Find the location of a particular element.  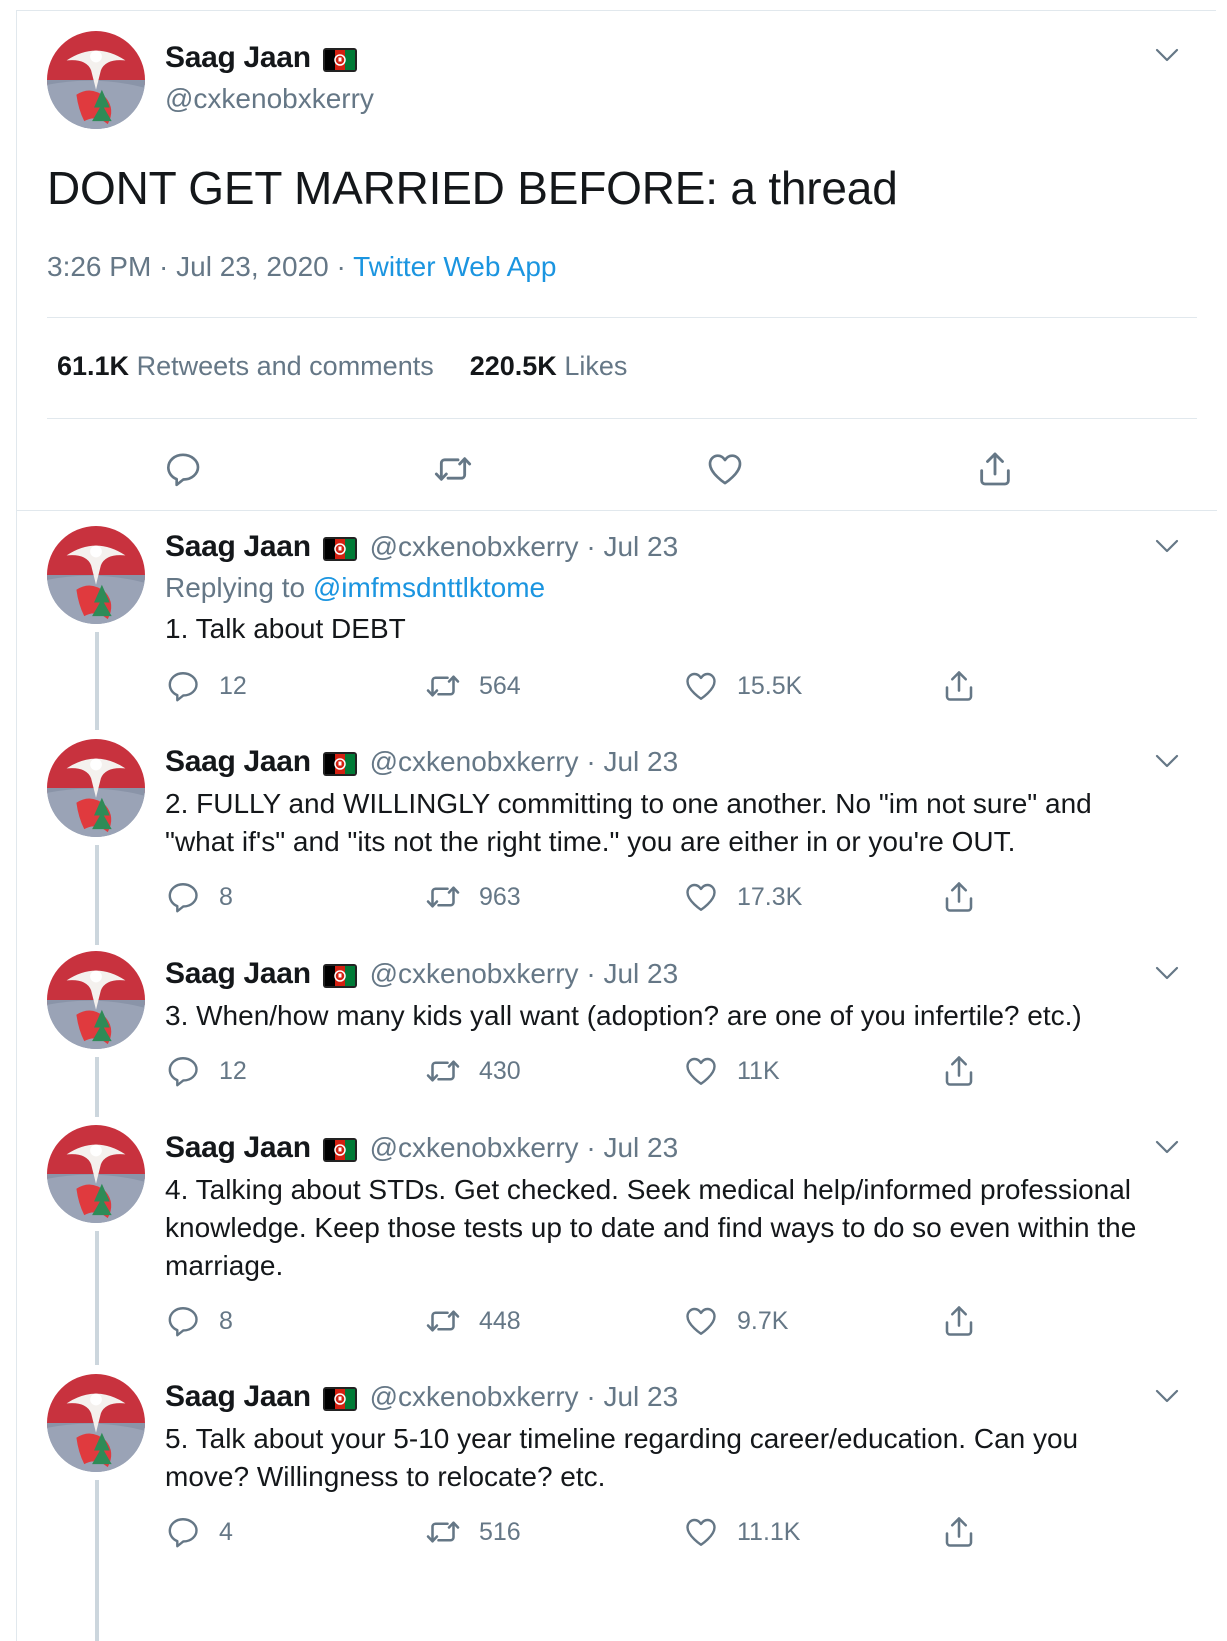

retweet-action: 448 is located at coordinates (473, 1321).